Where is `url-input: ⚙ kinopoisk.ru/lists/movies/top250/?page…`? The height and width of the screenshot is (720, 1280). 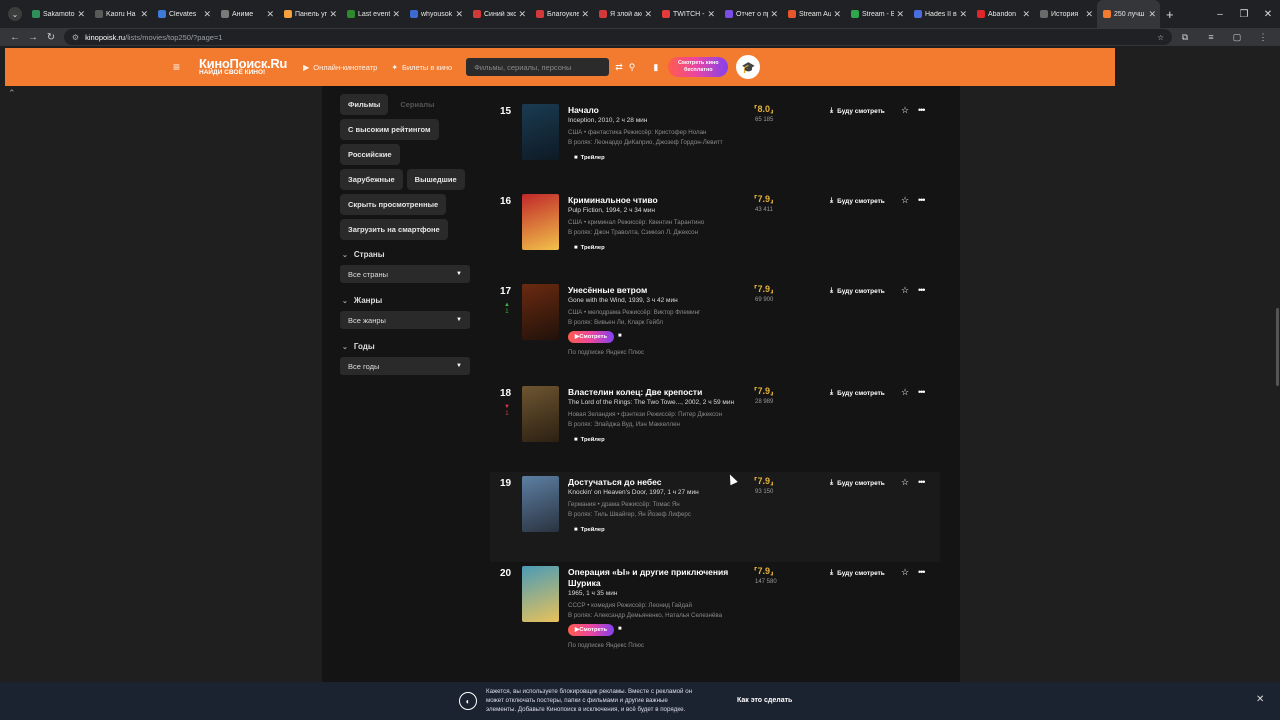
url-input: ⚙ kinopoisk.ru/lists/movies/top250/?page… is located at coordinates (617, 37).